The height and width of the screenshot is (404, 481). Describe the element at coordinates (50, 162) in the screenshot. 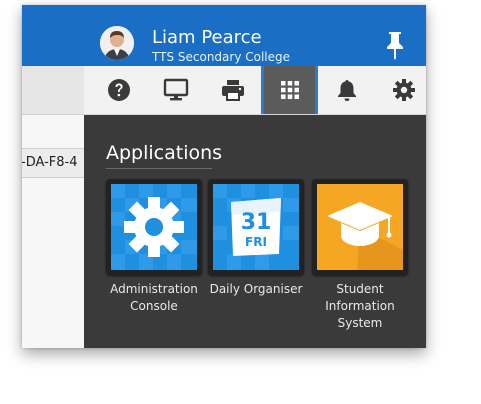

I see `background-cell-text: -DA-F8-4` at that location.